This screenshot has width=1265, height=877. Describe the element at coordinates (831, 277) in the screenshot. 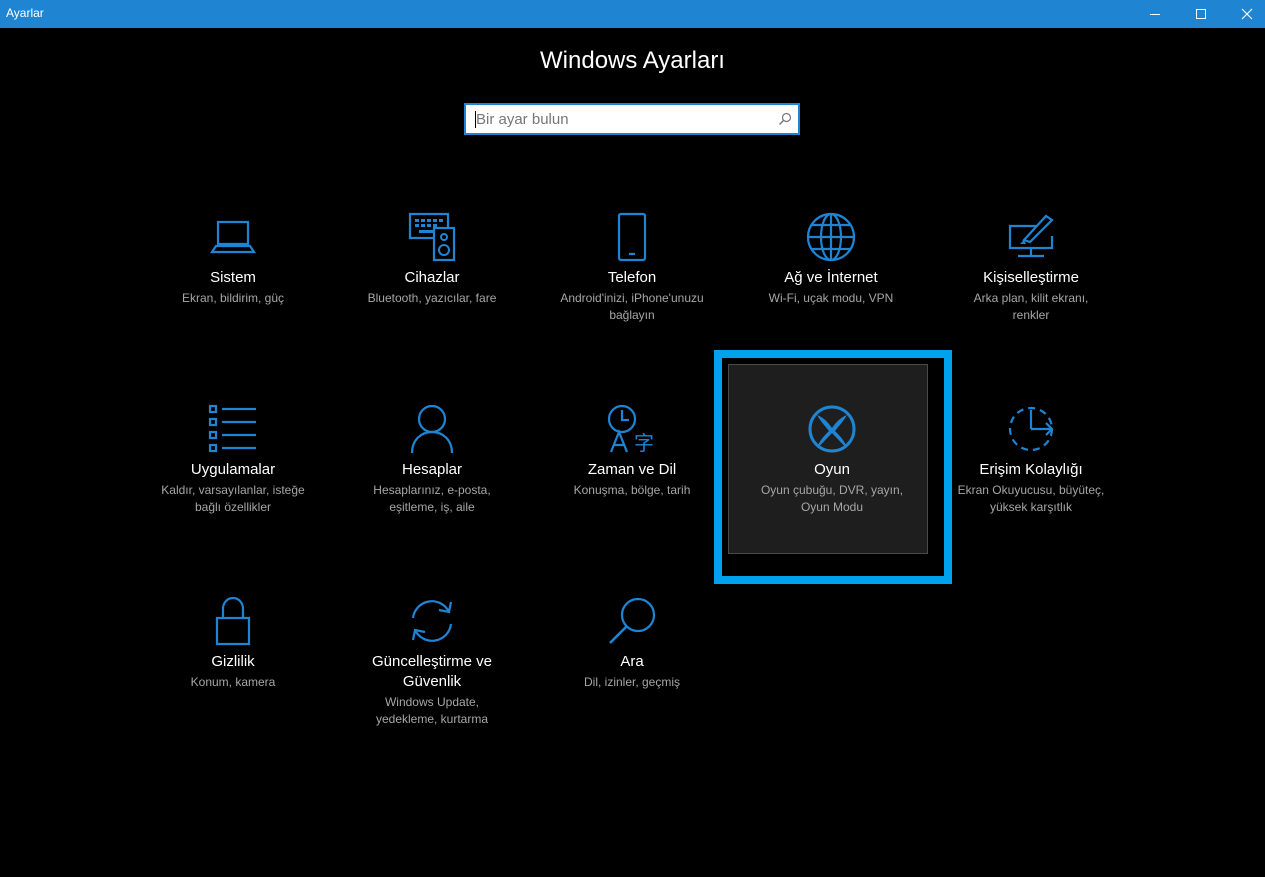

I see `category-name: Ağ ve İnternet` at that location.